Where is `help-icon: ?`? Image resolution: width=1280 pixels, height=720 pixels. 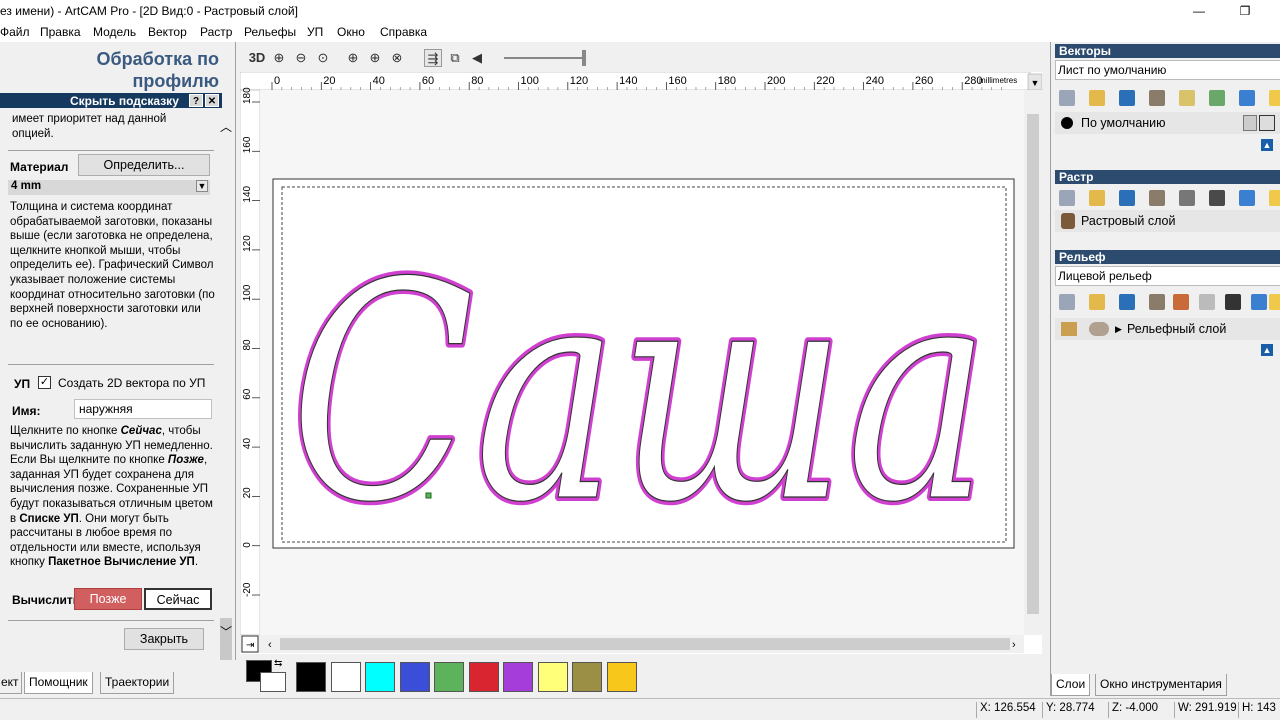 help-icon: ? is located at coordinates (196, 100).